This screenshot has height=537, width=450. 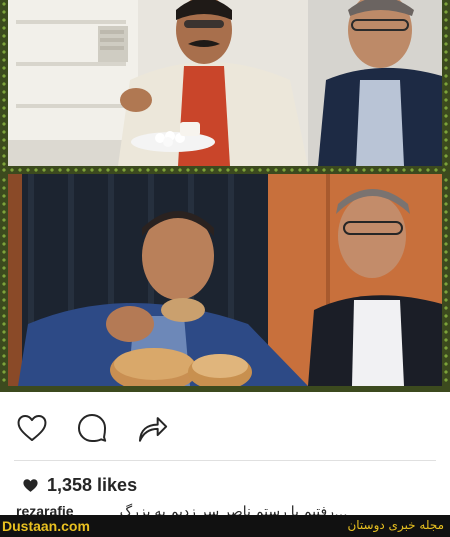 I want to click on action-divider, so click(x=225, y=460).